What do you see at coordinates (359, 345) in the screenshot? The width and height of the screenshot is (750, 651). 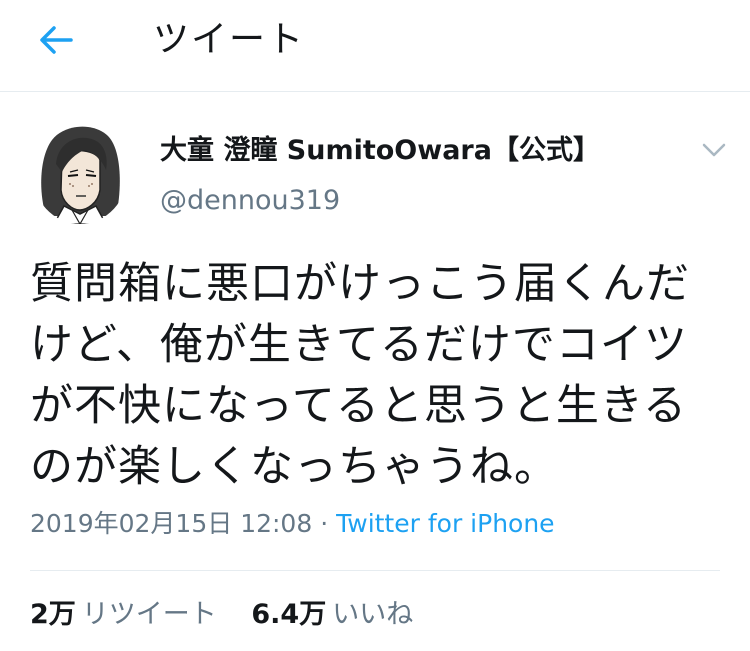 I see `tweet-line: けど、俺が生きてるだけでコイツ` at bounding box center [359, 345].